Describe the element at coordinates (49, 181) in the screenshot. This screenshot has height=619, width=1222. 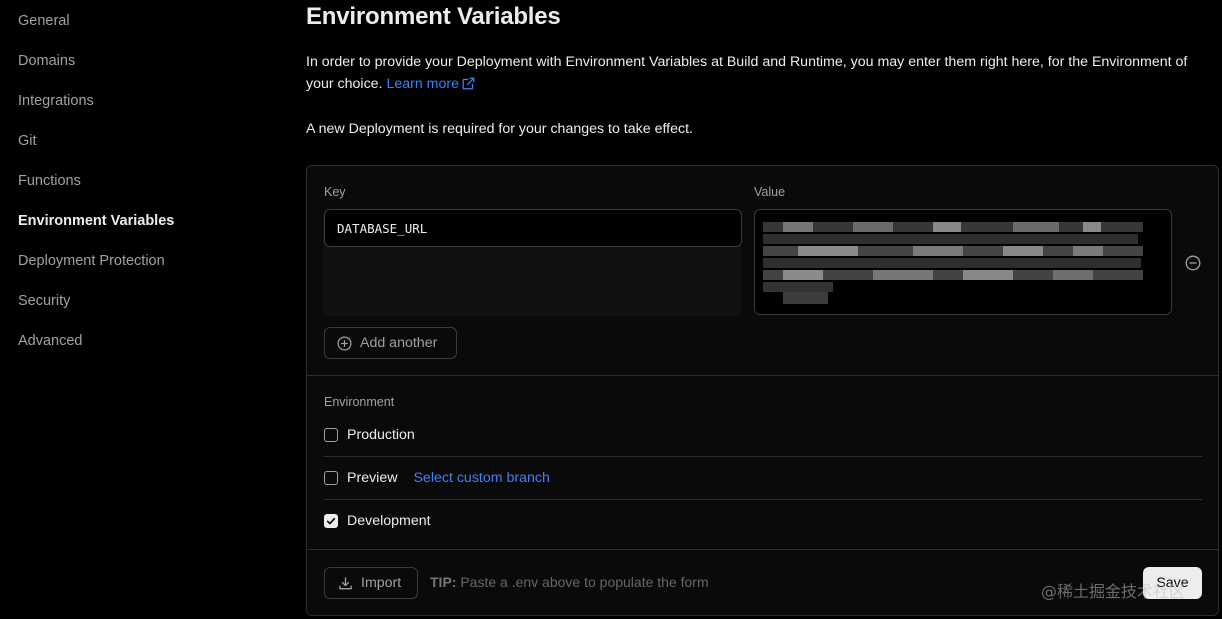
I see `sidebar-item-functions: Functions` at that location.